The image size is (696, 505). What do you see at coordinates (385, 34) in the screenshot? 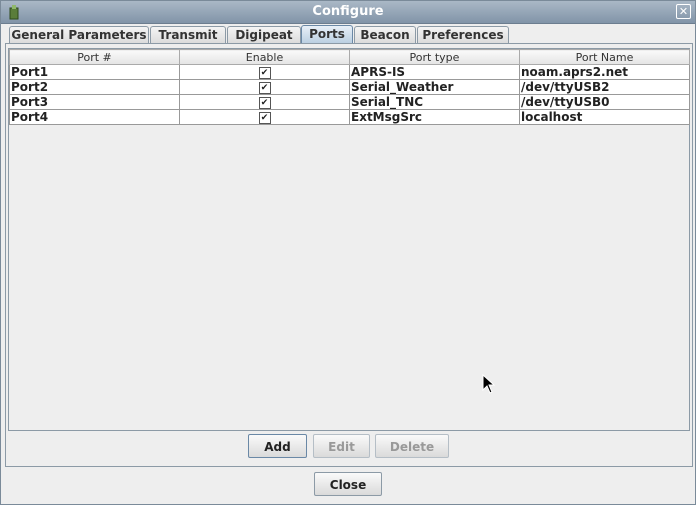
I see `tab-beacon: Beacon` at bounding box center [385, 34].